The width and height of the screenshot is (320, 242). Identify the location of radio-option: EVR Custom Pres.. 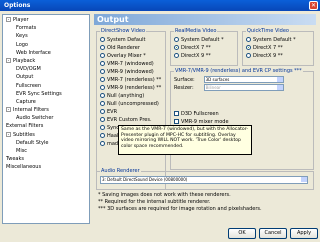
(131, 120).